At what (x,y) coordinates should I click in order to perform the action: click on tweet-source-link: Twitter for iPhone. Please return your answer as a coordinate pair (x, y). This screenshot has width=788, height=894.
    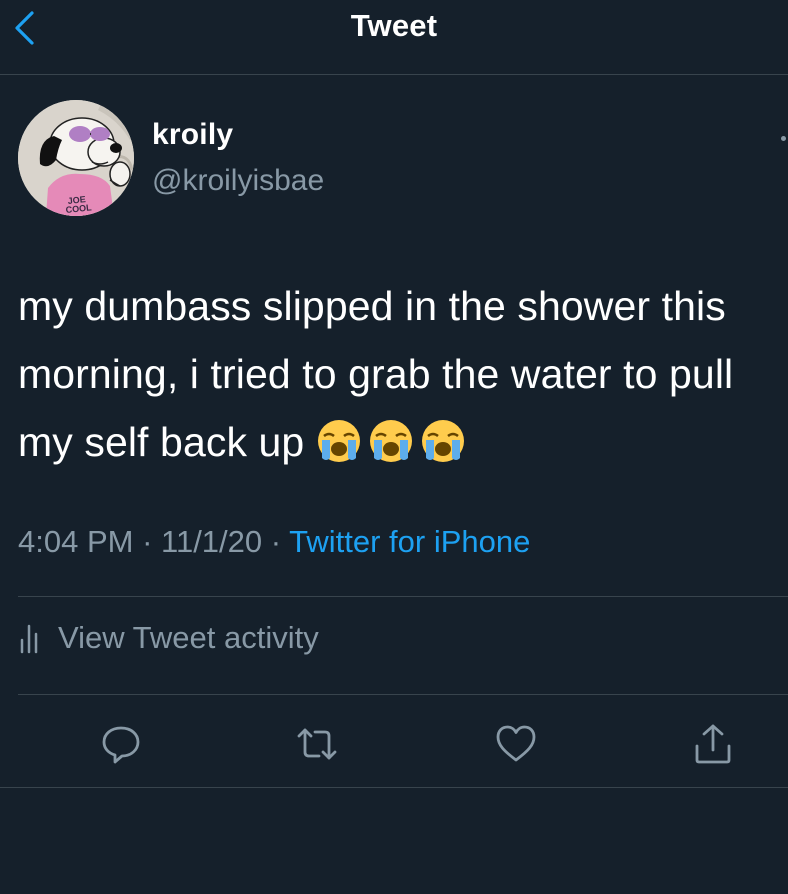
    Looking at the image, I should click on (409, 541).